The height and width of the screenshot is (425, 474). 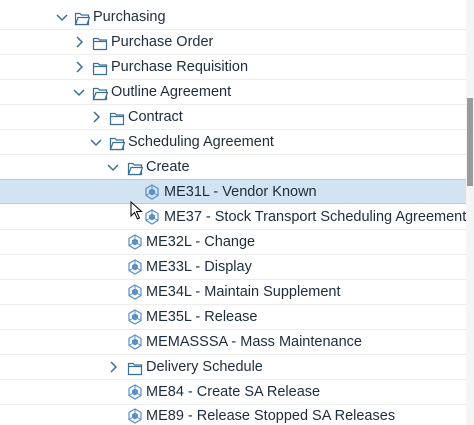 I want to click on tree-node-label: Create, so click(x=168, y=167).